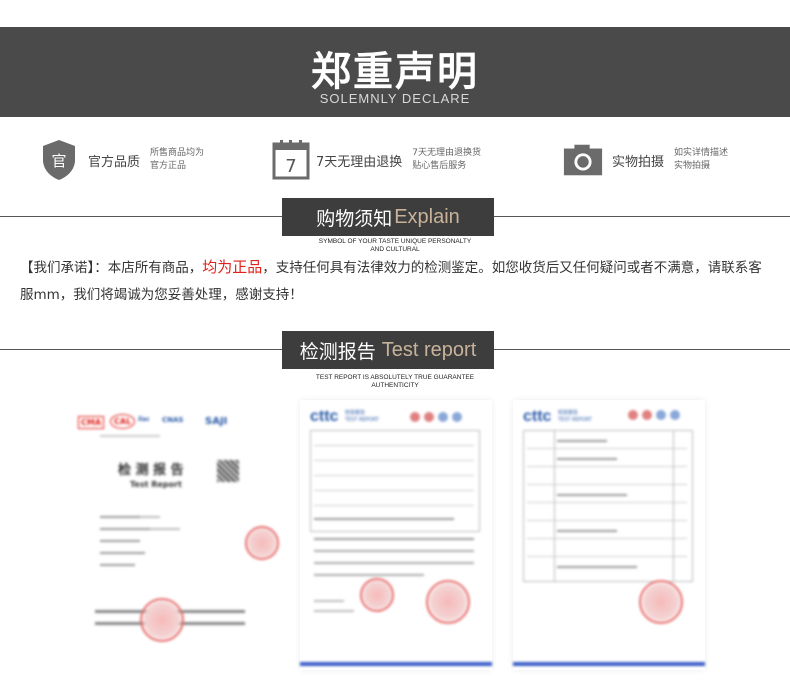 The width and height of the screenshot is (790, 688). I want to click on svg-text: 7, so click(290, 166).